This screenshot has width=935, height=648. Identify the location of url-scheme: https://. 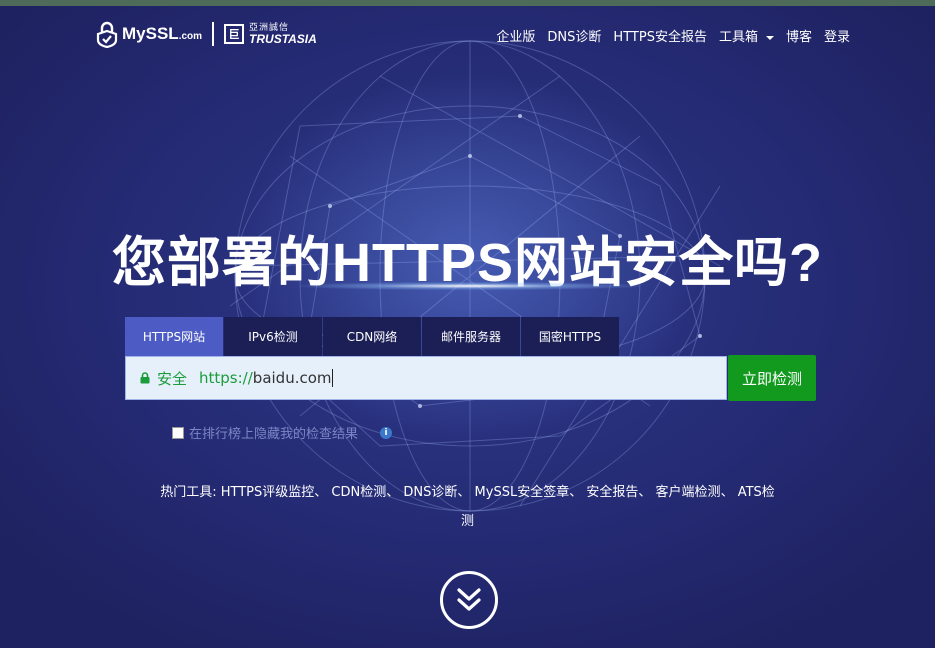
(226, 378).